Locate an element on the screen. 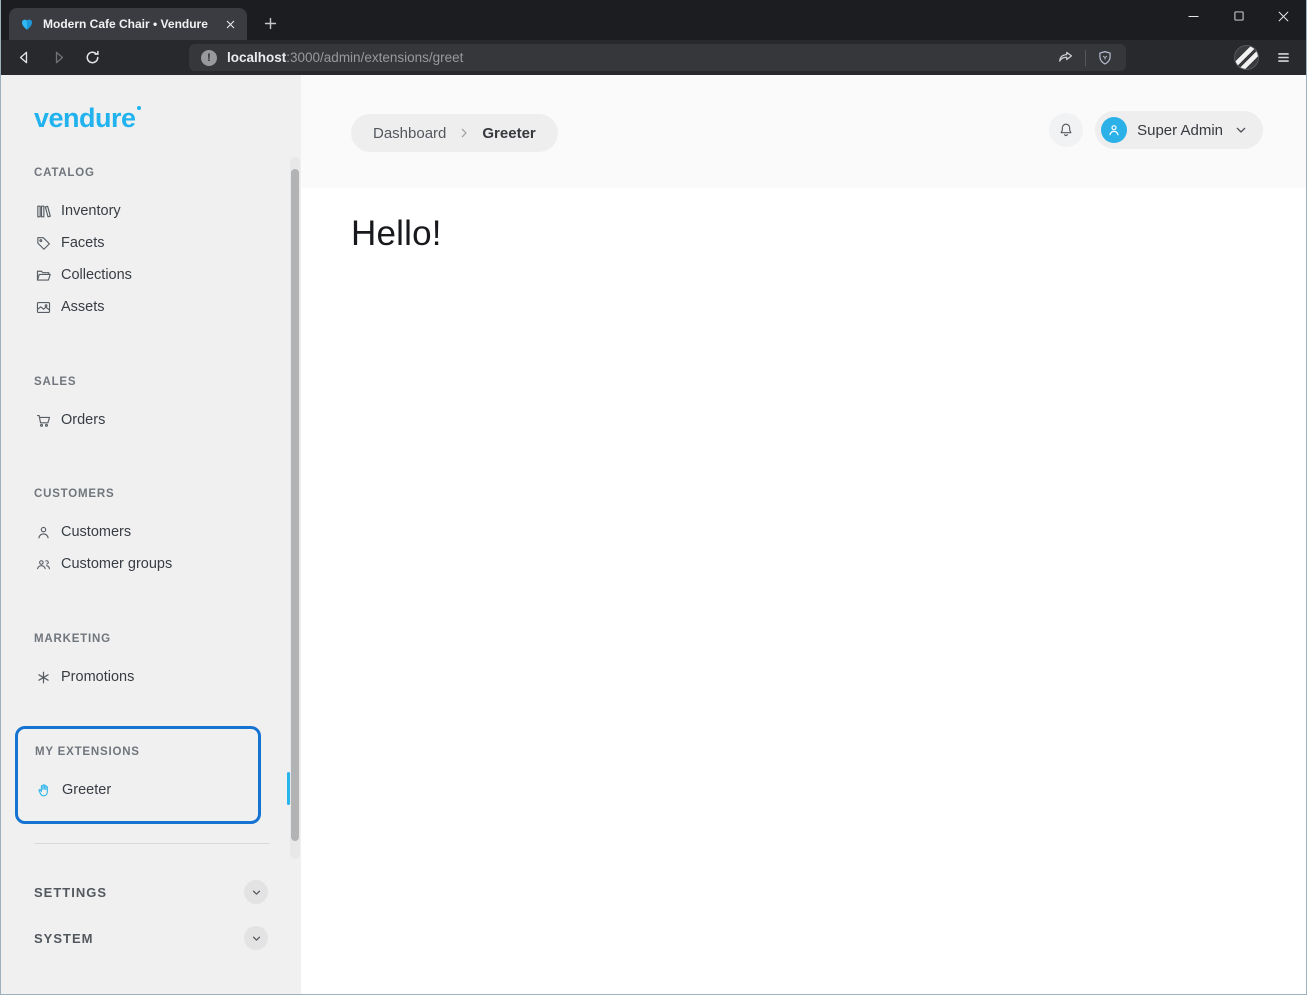 This screenshot has height=995, width=1307. site-info-icon: ! is located at coordinates (209, 57).